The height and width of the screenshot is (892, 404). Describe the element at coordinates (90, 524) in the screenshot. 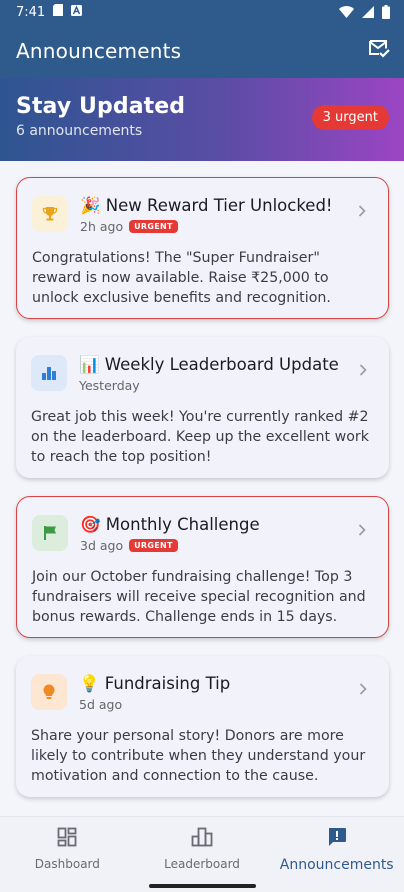

I see `card-emoji: 🎯` at that location.